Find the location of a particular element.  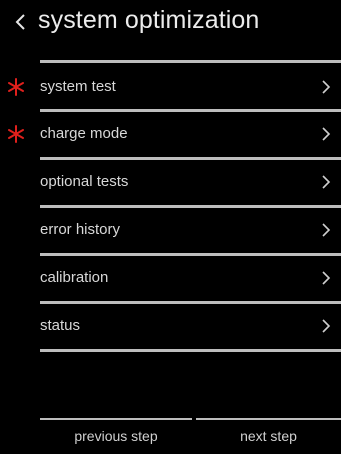

menu-item-label: calibration is located at coordinates (74, 277).